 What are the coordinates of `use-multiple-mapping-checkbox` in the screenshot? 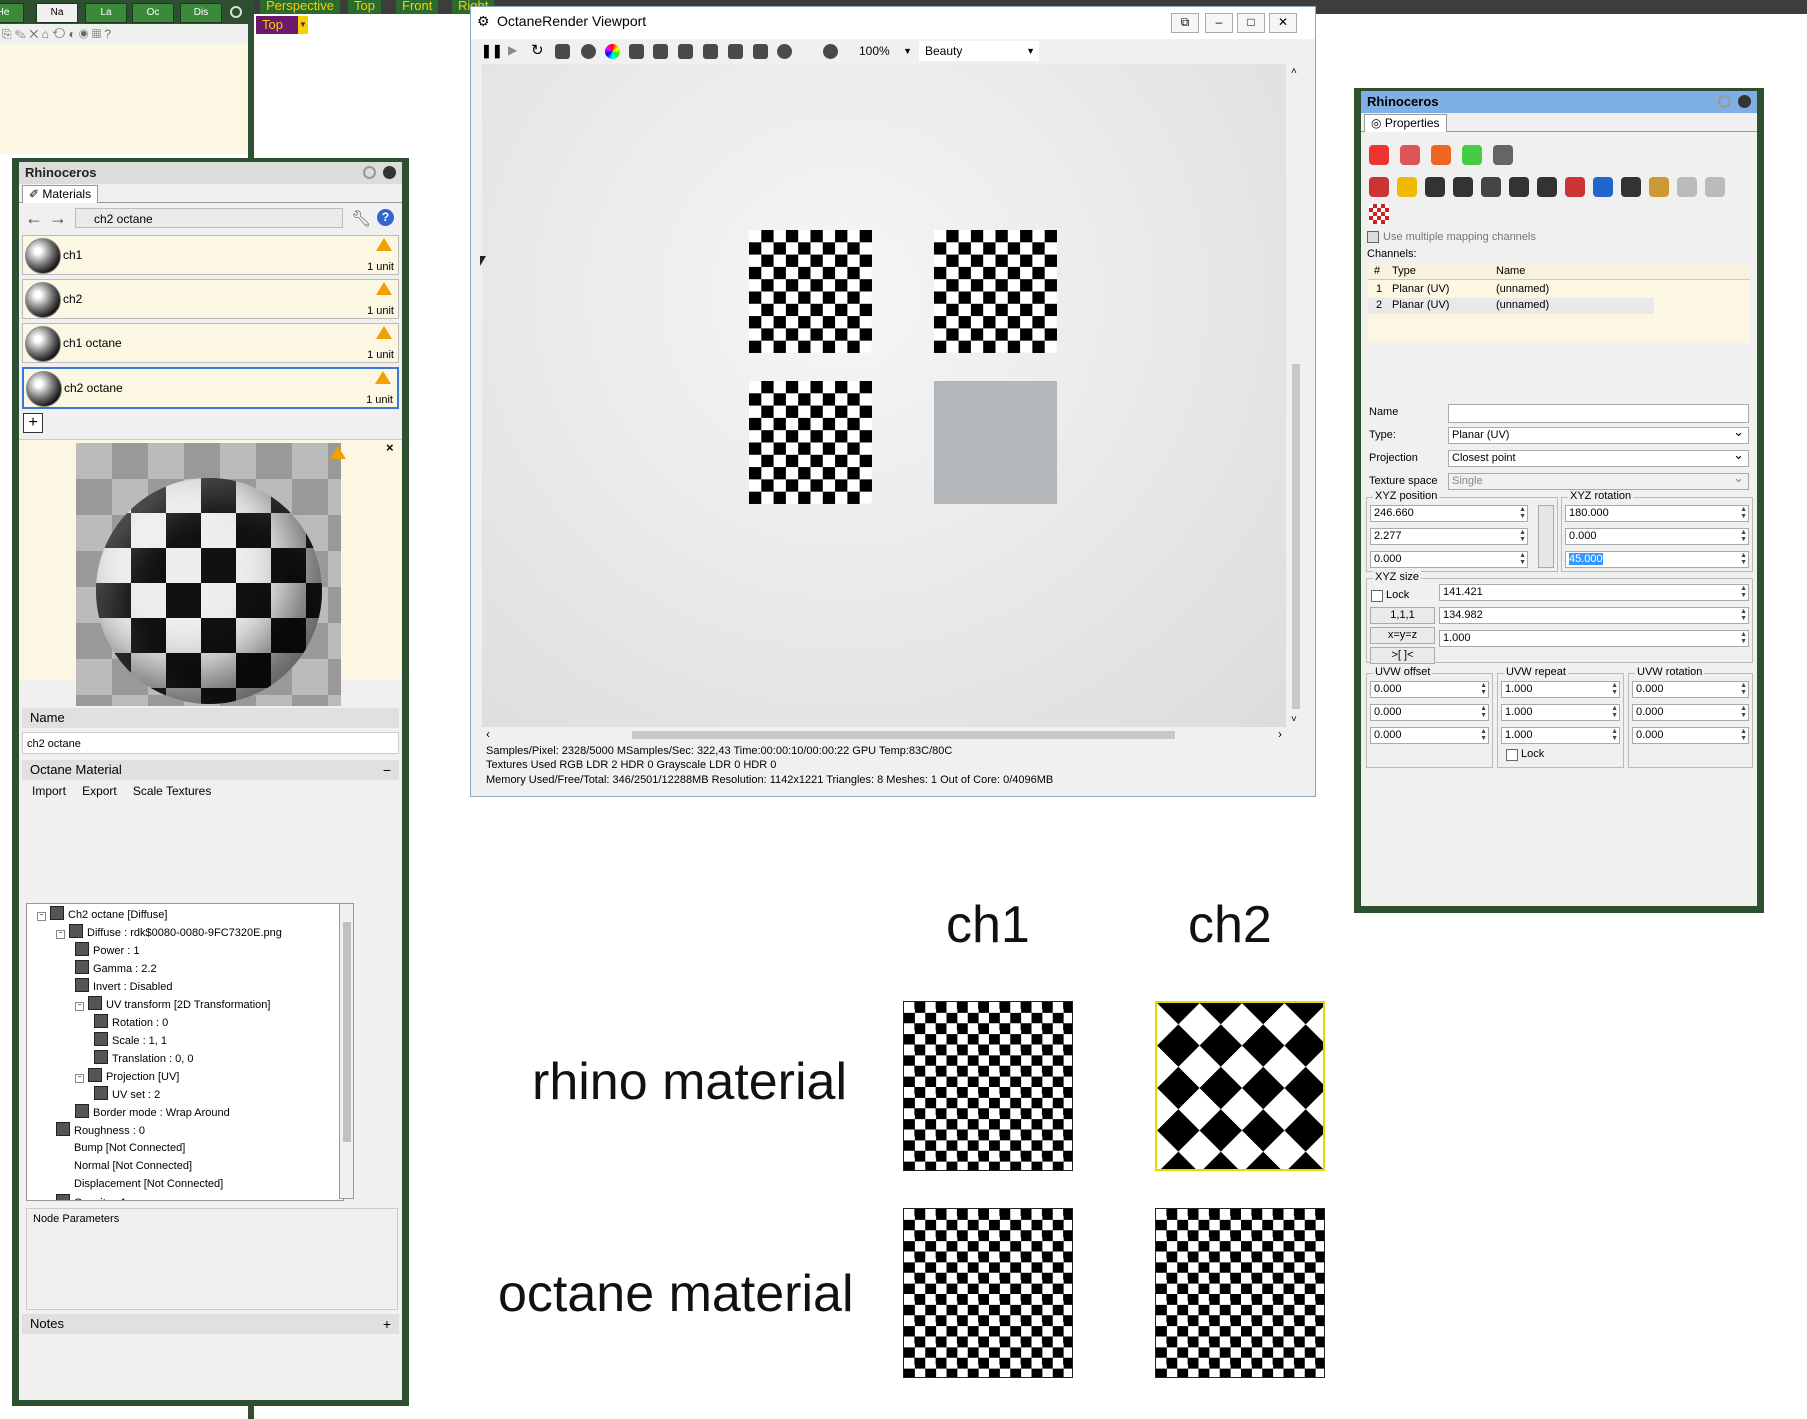 It's located at (1373, 237).